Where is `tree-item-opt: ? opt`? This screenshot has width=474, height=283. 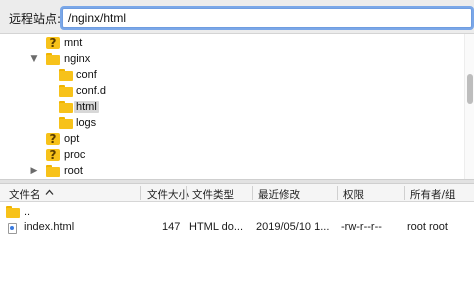
tree-item-opt: ? opt is located at coordinates (231, 140).